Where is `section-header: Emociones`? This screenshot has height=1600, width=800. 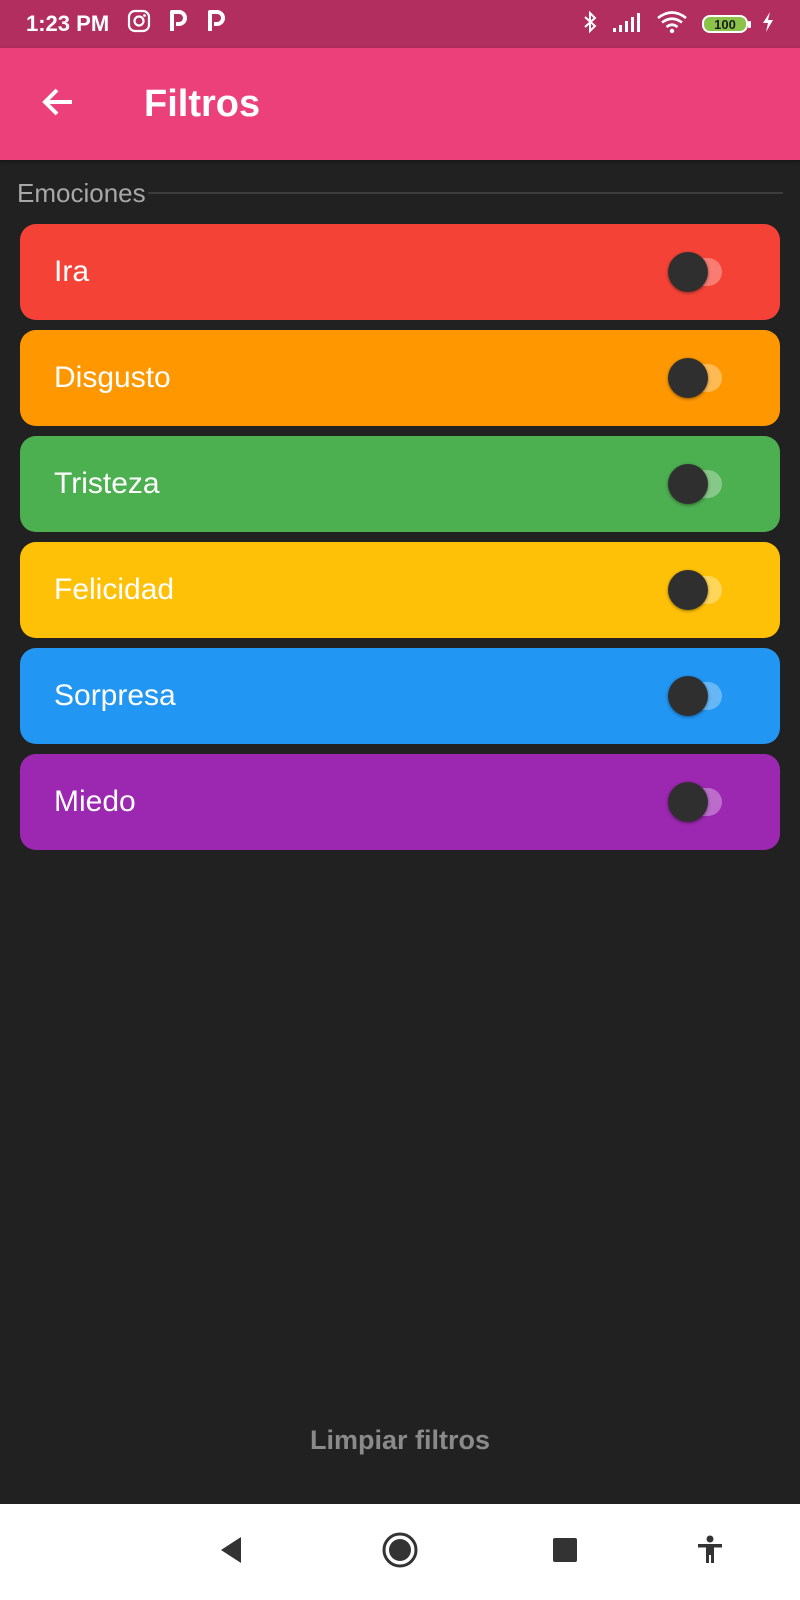
section-header: Emociones is located at coordinates (400, 193).